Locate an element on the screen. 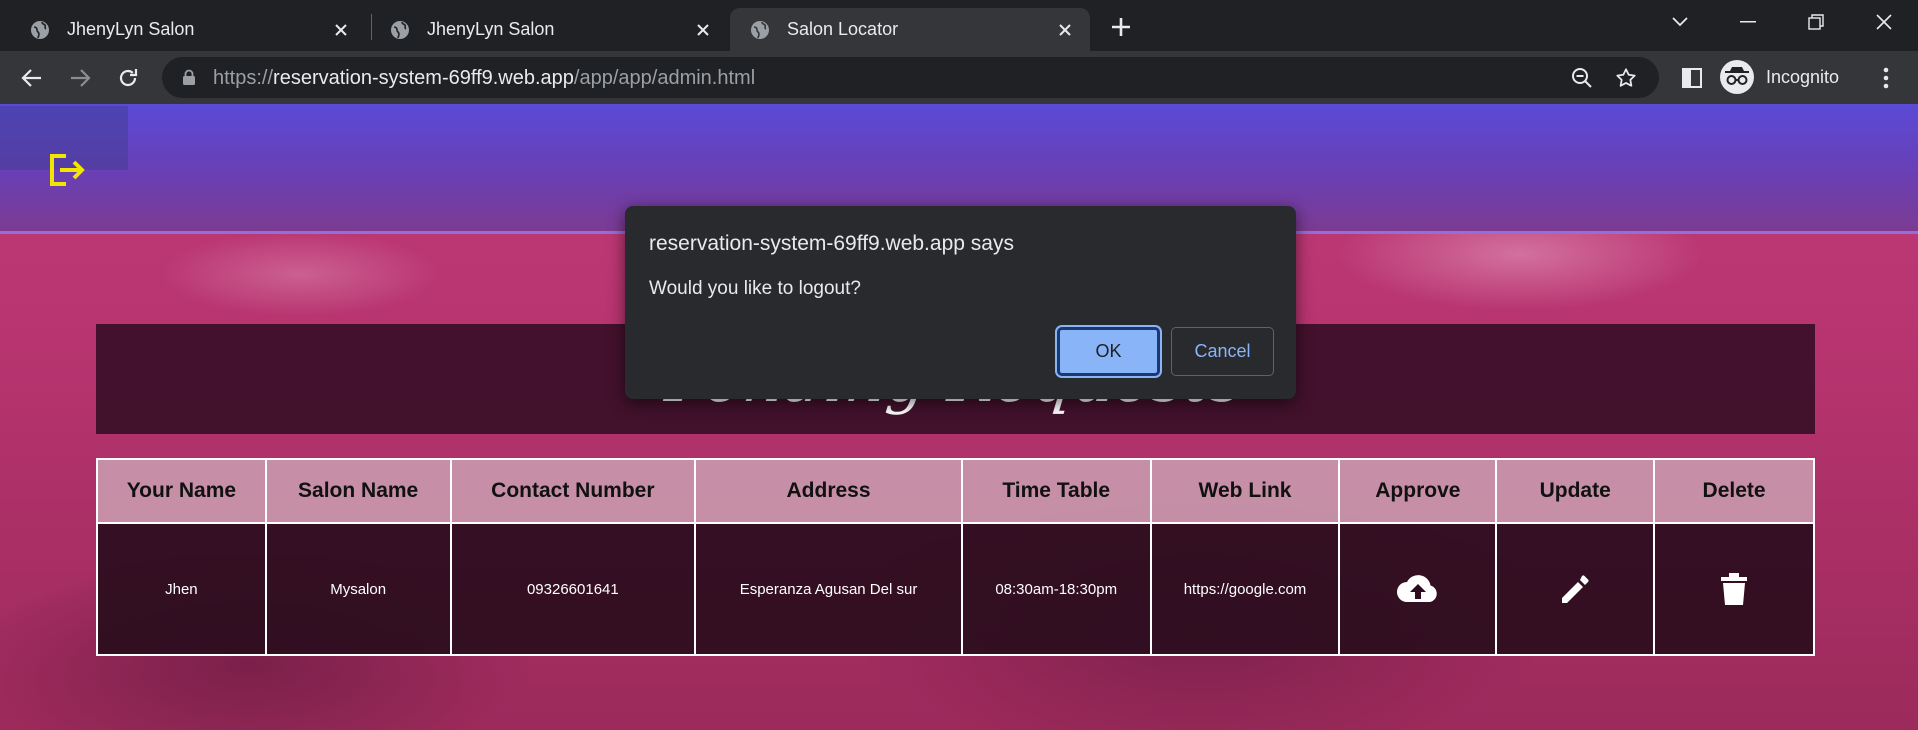  cell-salon-name: Mysalon is located at coordinates (358, 589).